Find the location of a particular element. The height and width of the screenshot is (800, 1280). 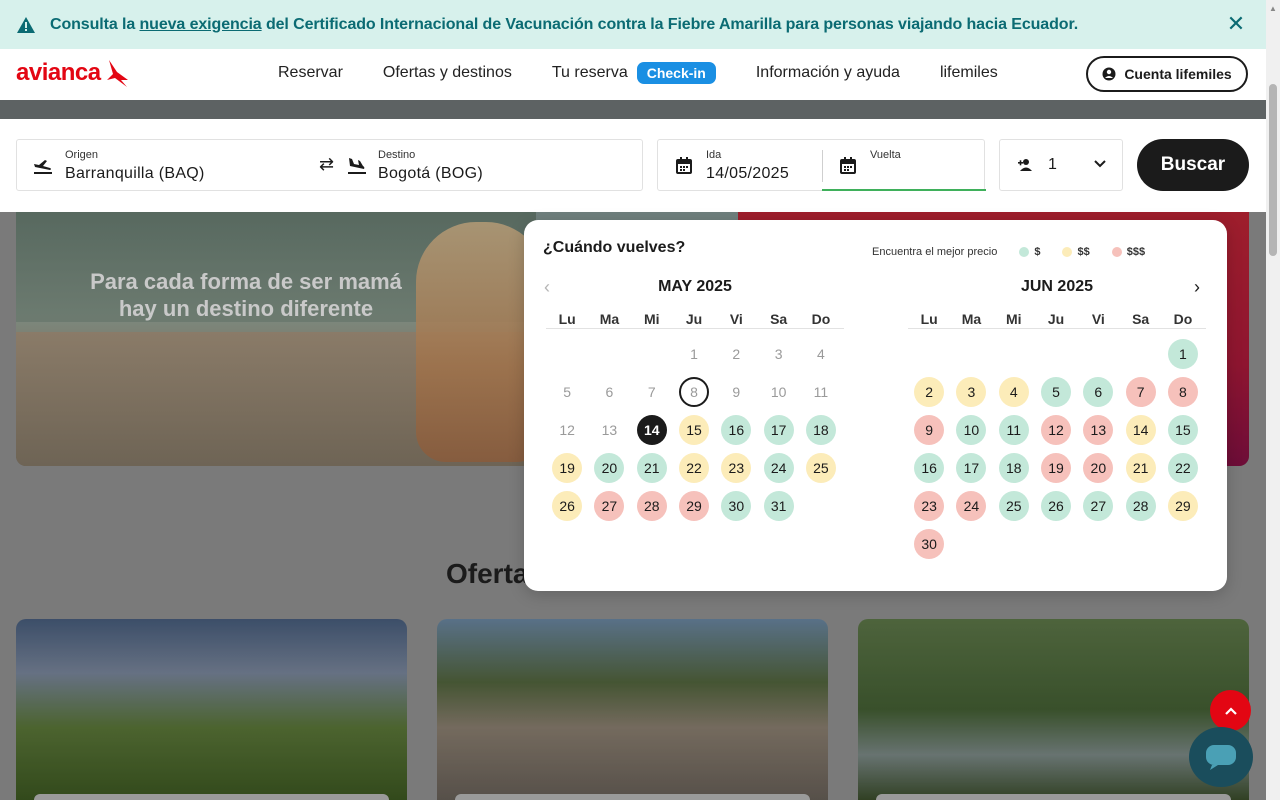

close-icon: ✕ is located at coordinates (1236, 24).